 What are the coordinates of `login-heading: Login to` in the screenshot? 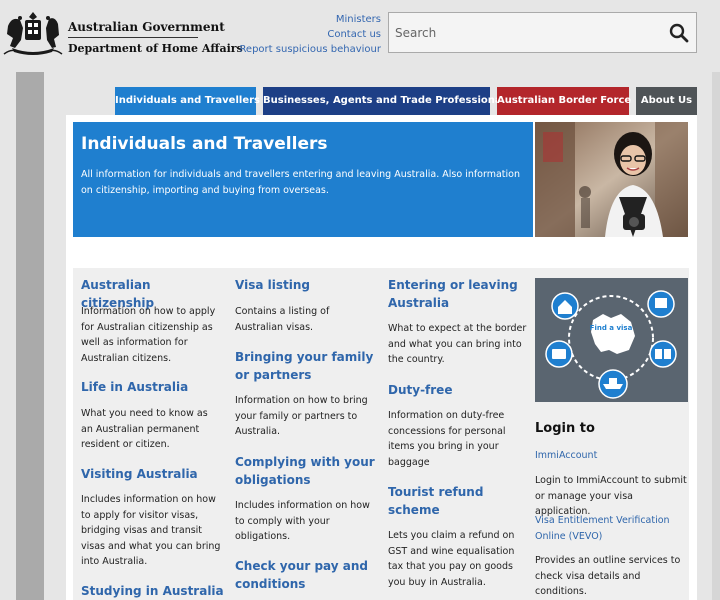 It's located at (565, 428).